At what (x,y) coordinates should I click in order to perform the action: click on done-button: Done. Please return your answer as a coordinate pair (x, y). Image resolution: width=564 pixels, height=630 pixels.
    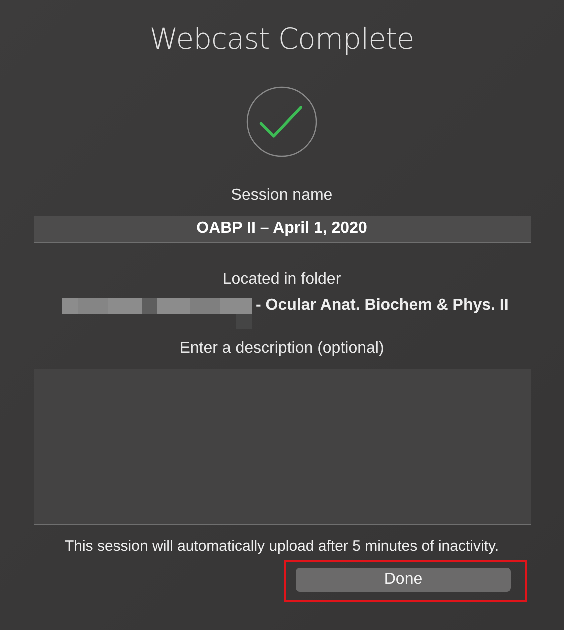
    Looking at the image, I should click on (403, 580).